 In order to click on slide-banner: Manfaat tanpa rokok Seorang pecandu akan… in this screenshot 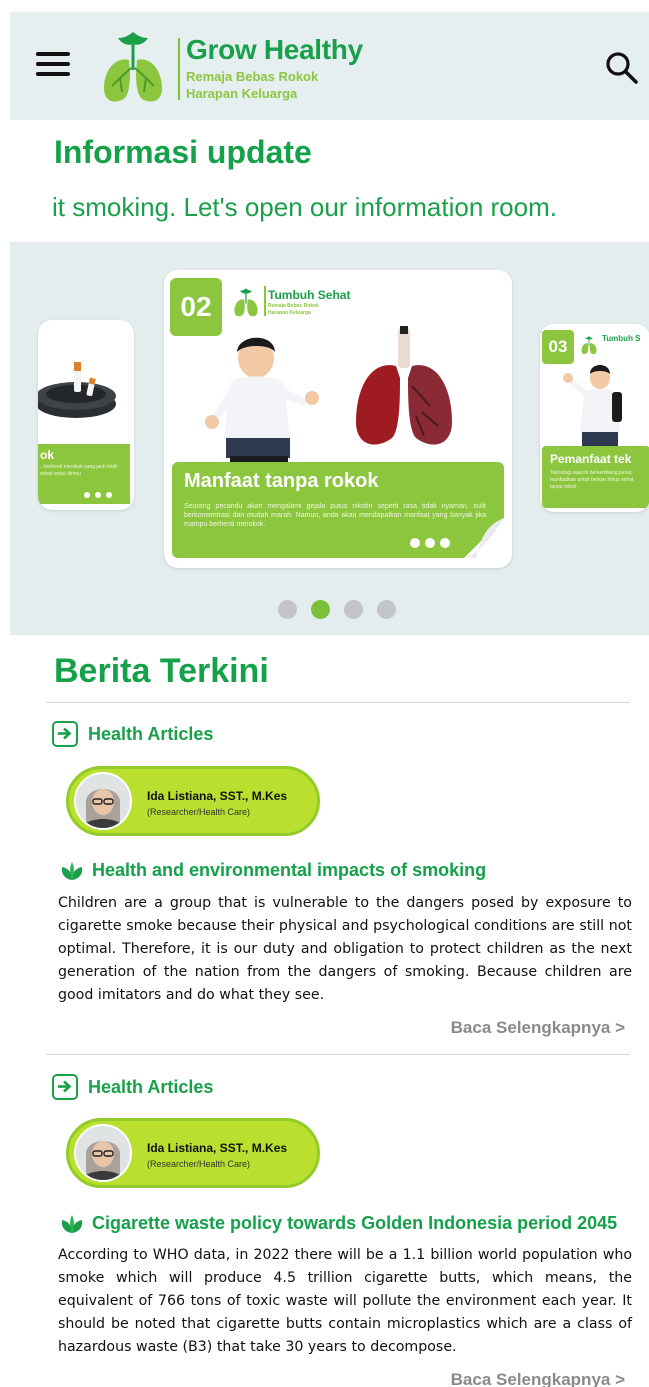, I will do `click(338, 510)`.